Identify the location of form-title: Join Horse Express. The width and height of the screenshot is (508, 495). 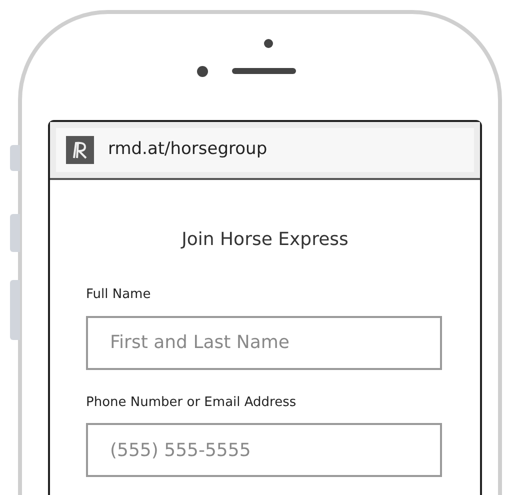
(265, 240).